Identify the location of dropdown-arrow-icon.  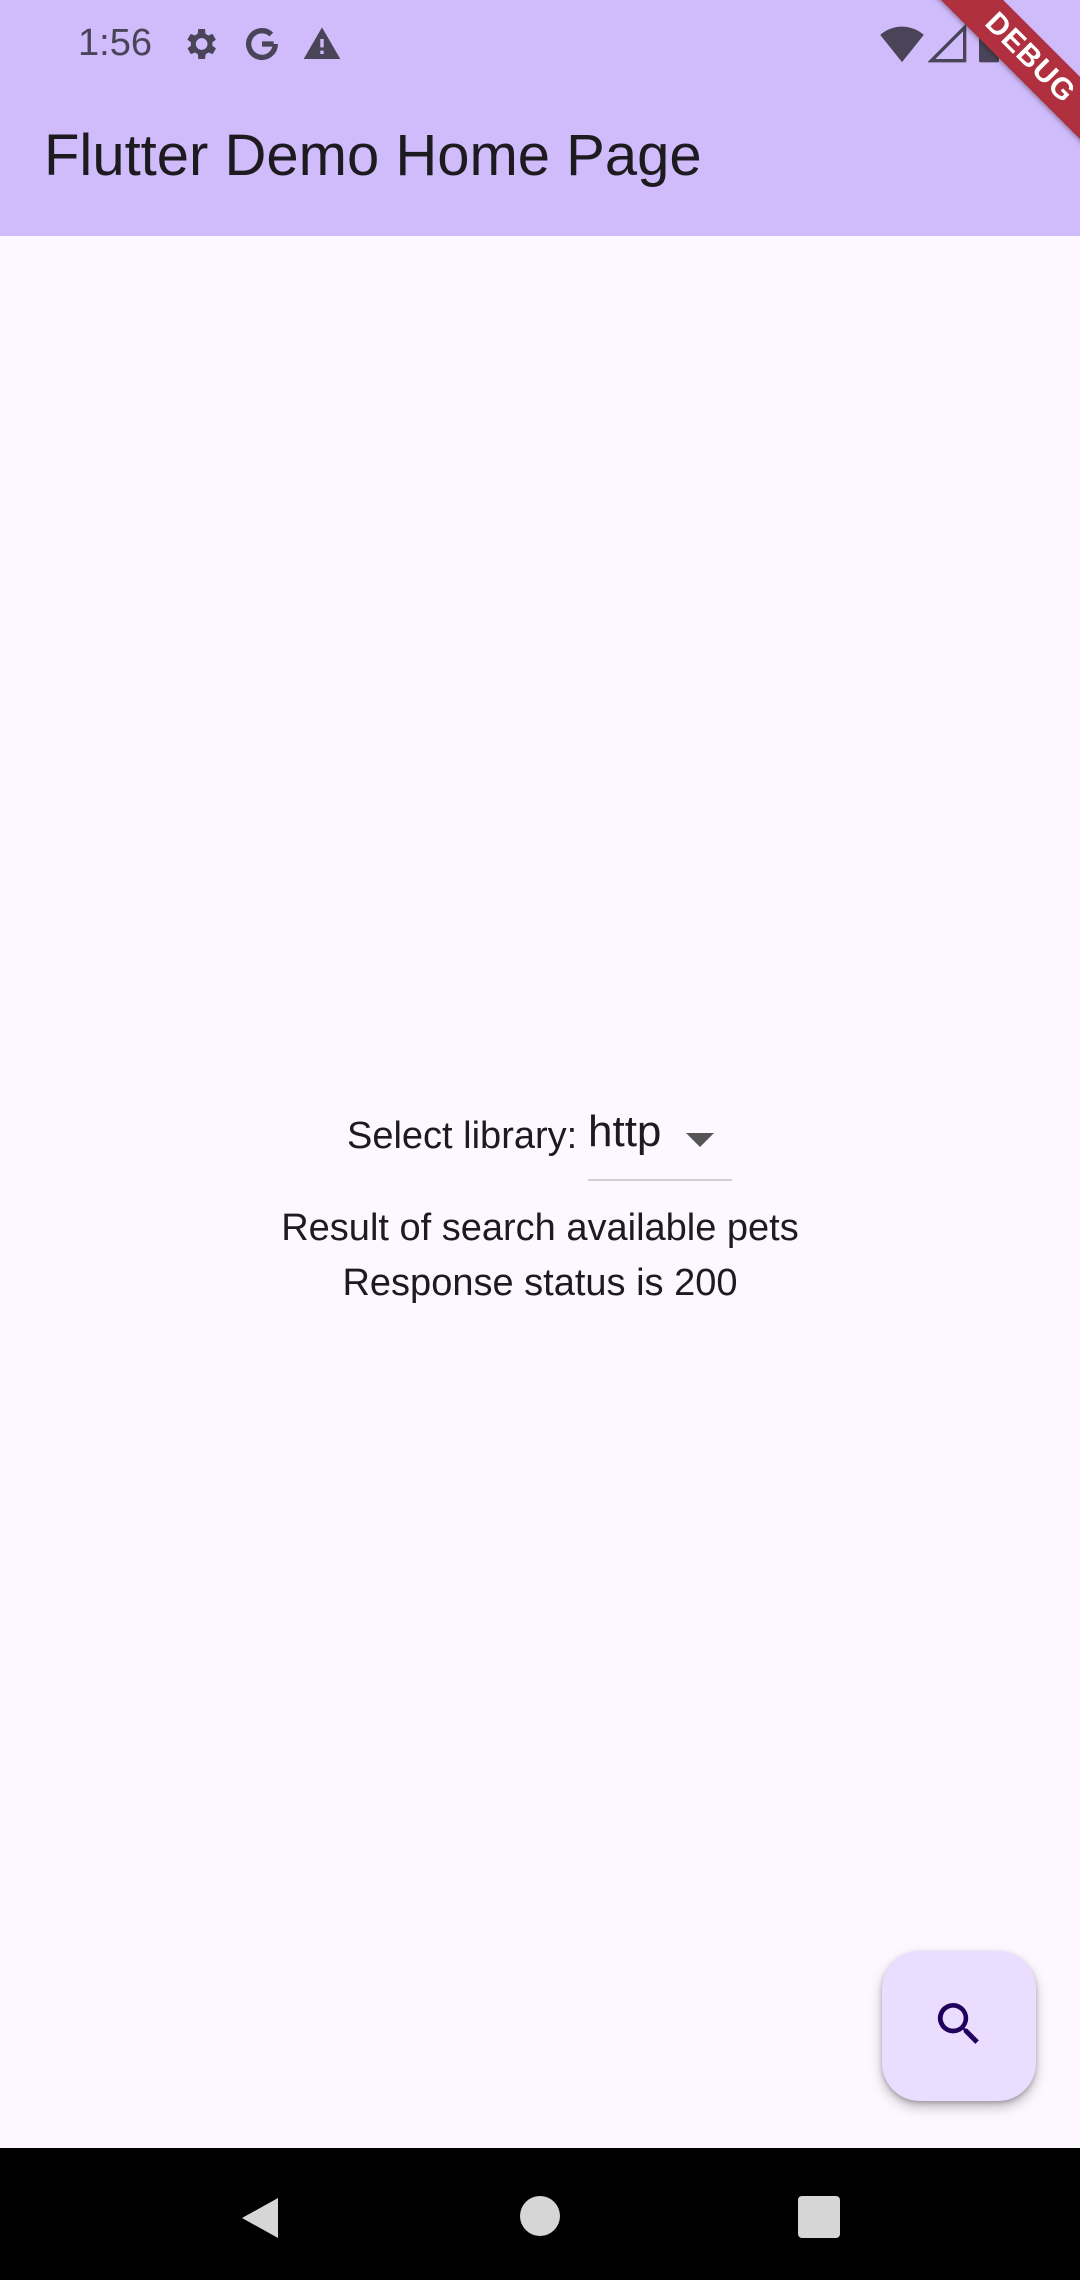
(700, 1140).